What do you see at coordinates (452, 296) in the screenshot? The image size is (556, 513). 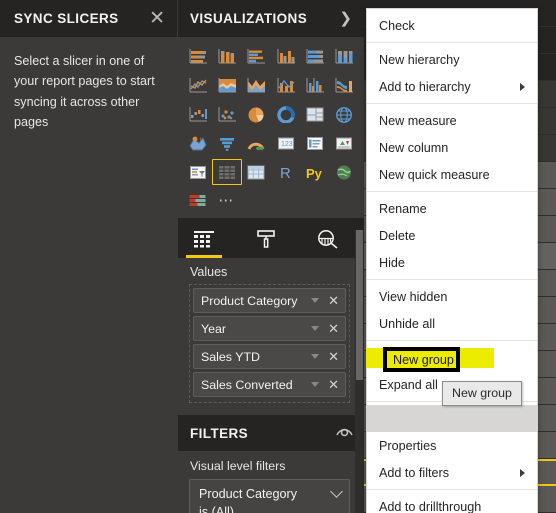 I see `menu-item-view-hidden: View hidden` at bounding box center [452, 296].